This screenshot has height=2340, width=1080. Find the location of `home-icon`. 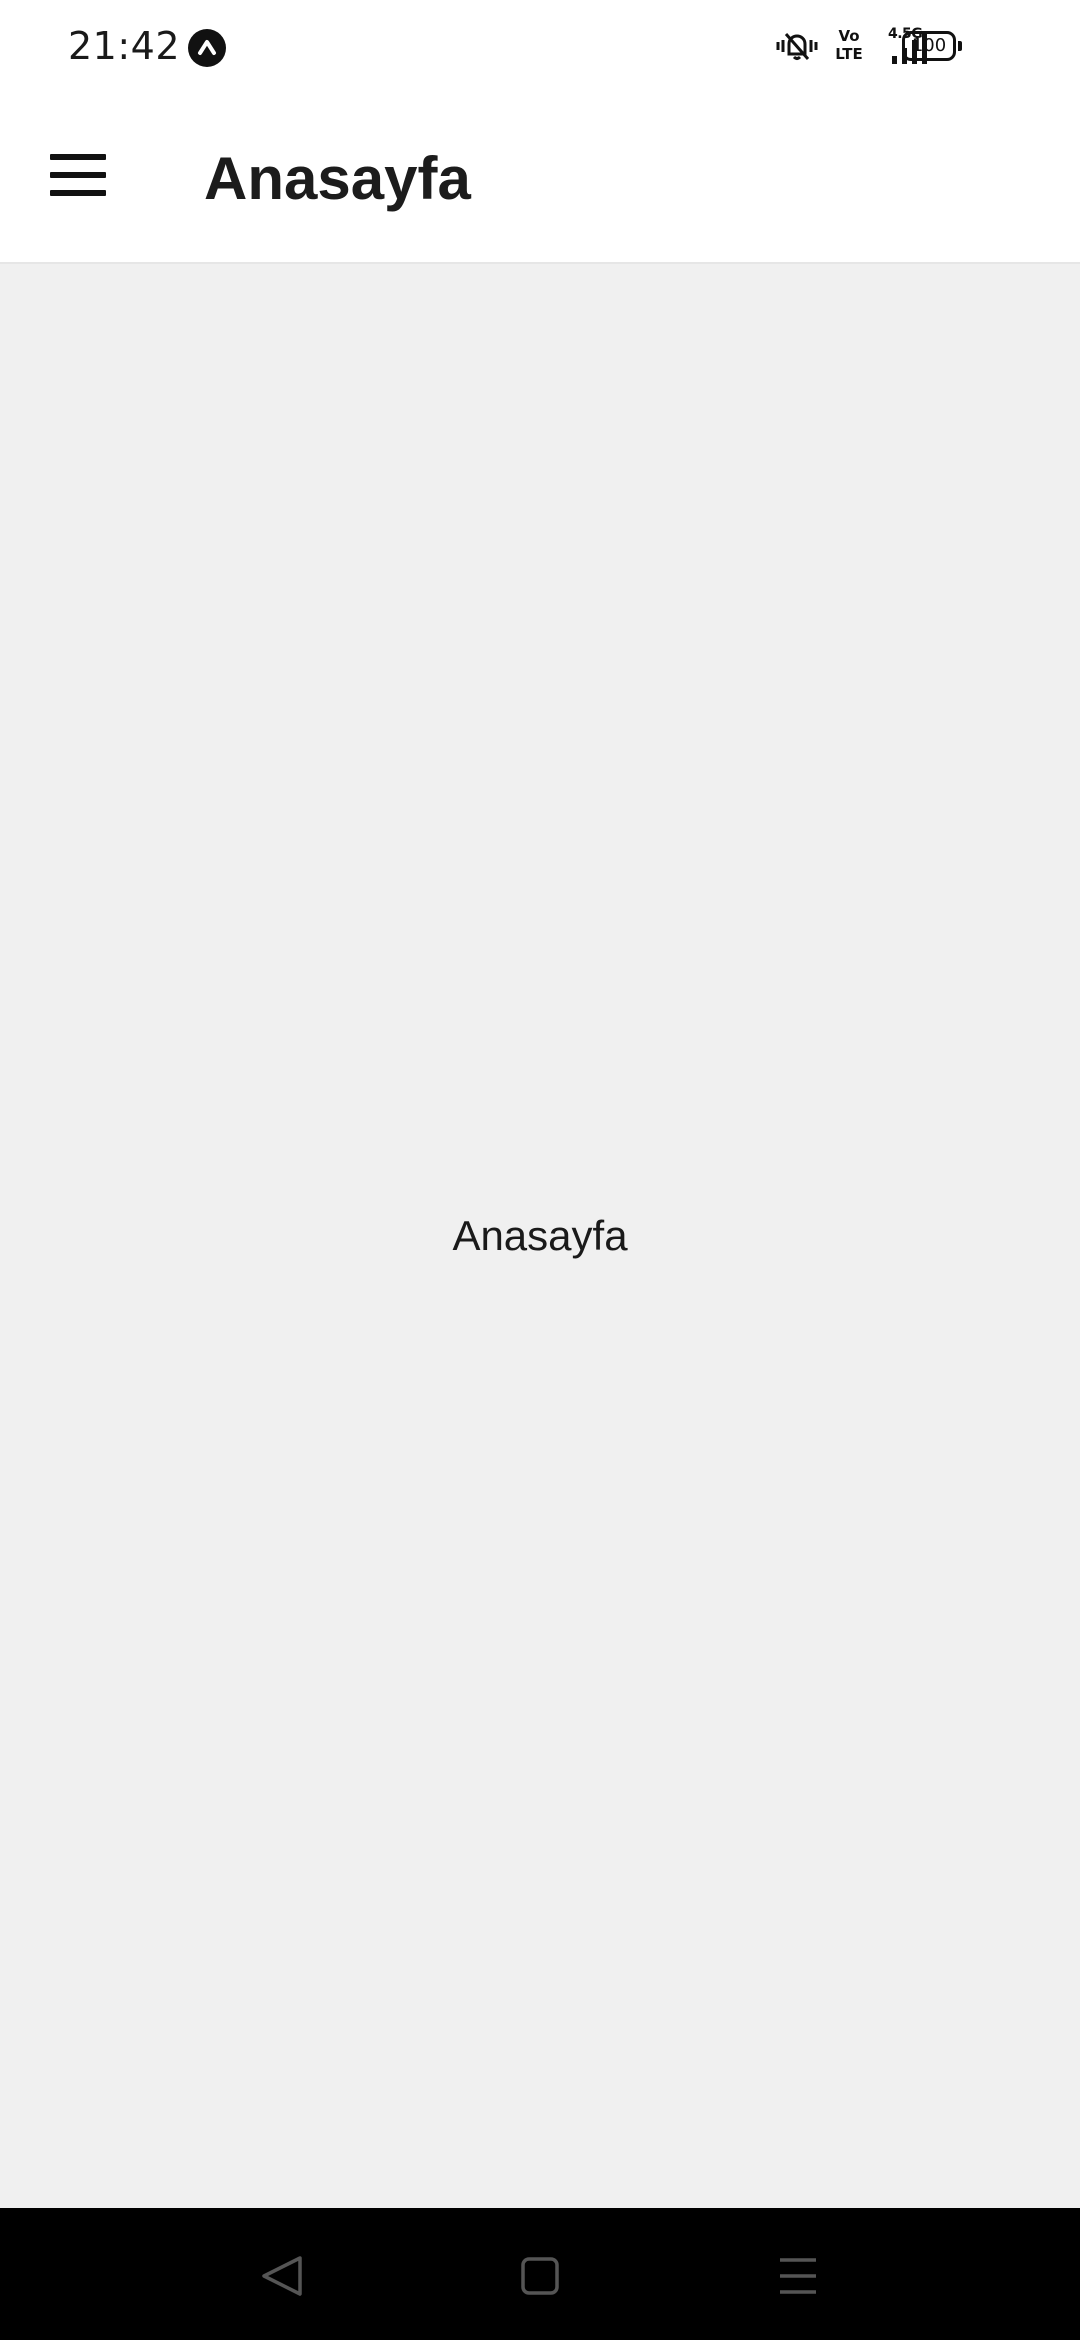

home-icon is located at coordinates (540, 2276).